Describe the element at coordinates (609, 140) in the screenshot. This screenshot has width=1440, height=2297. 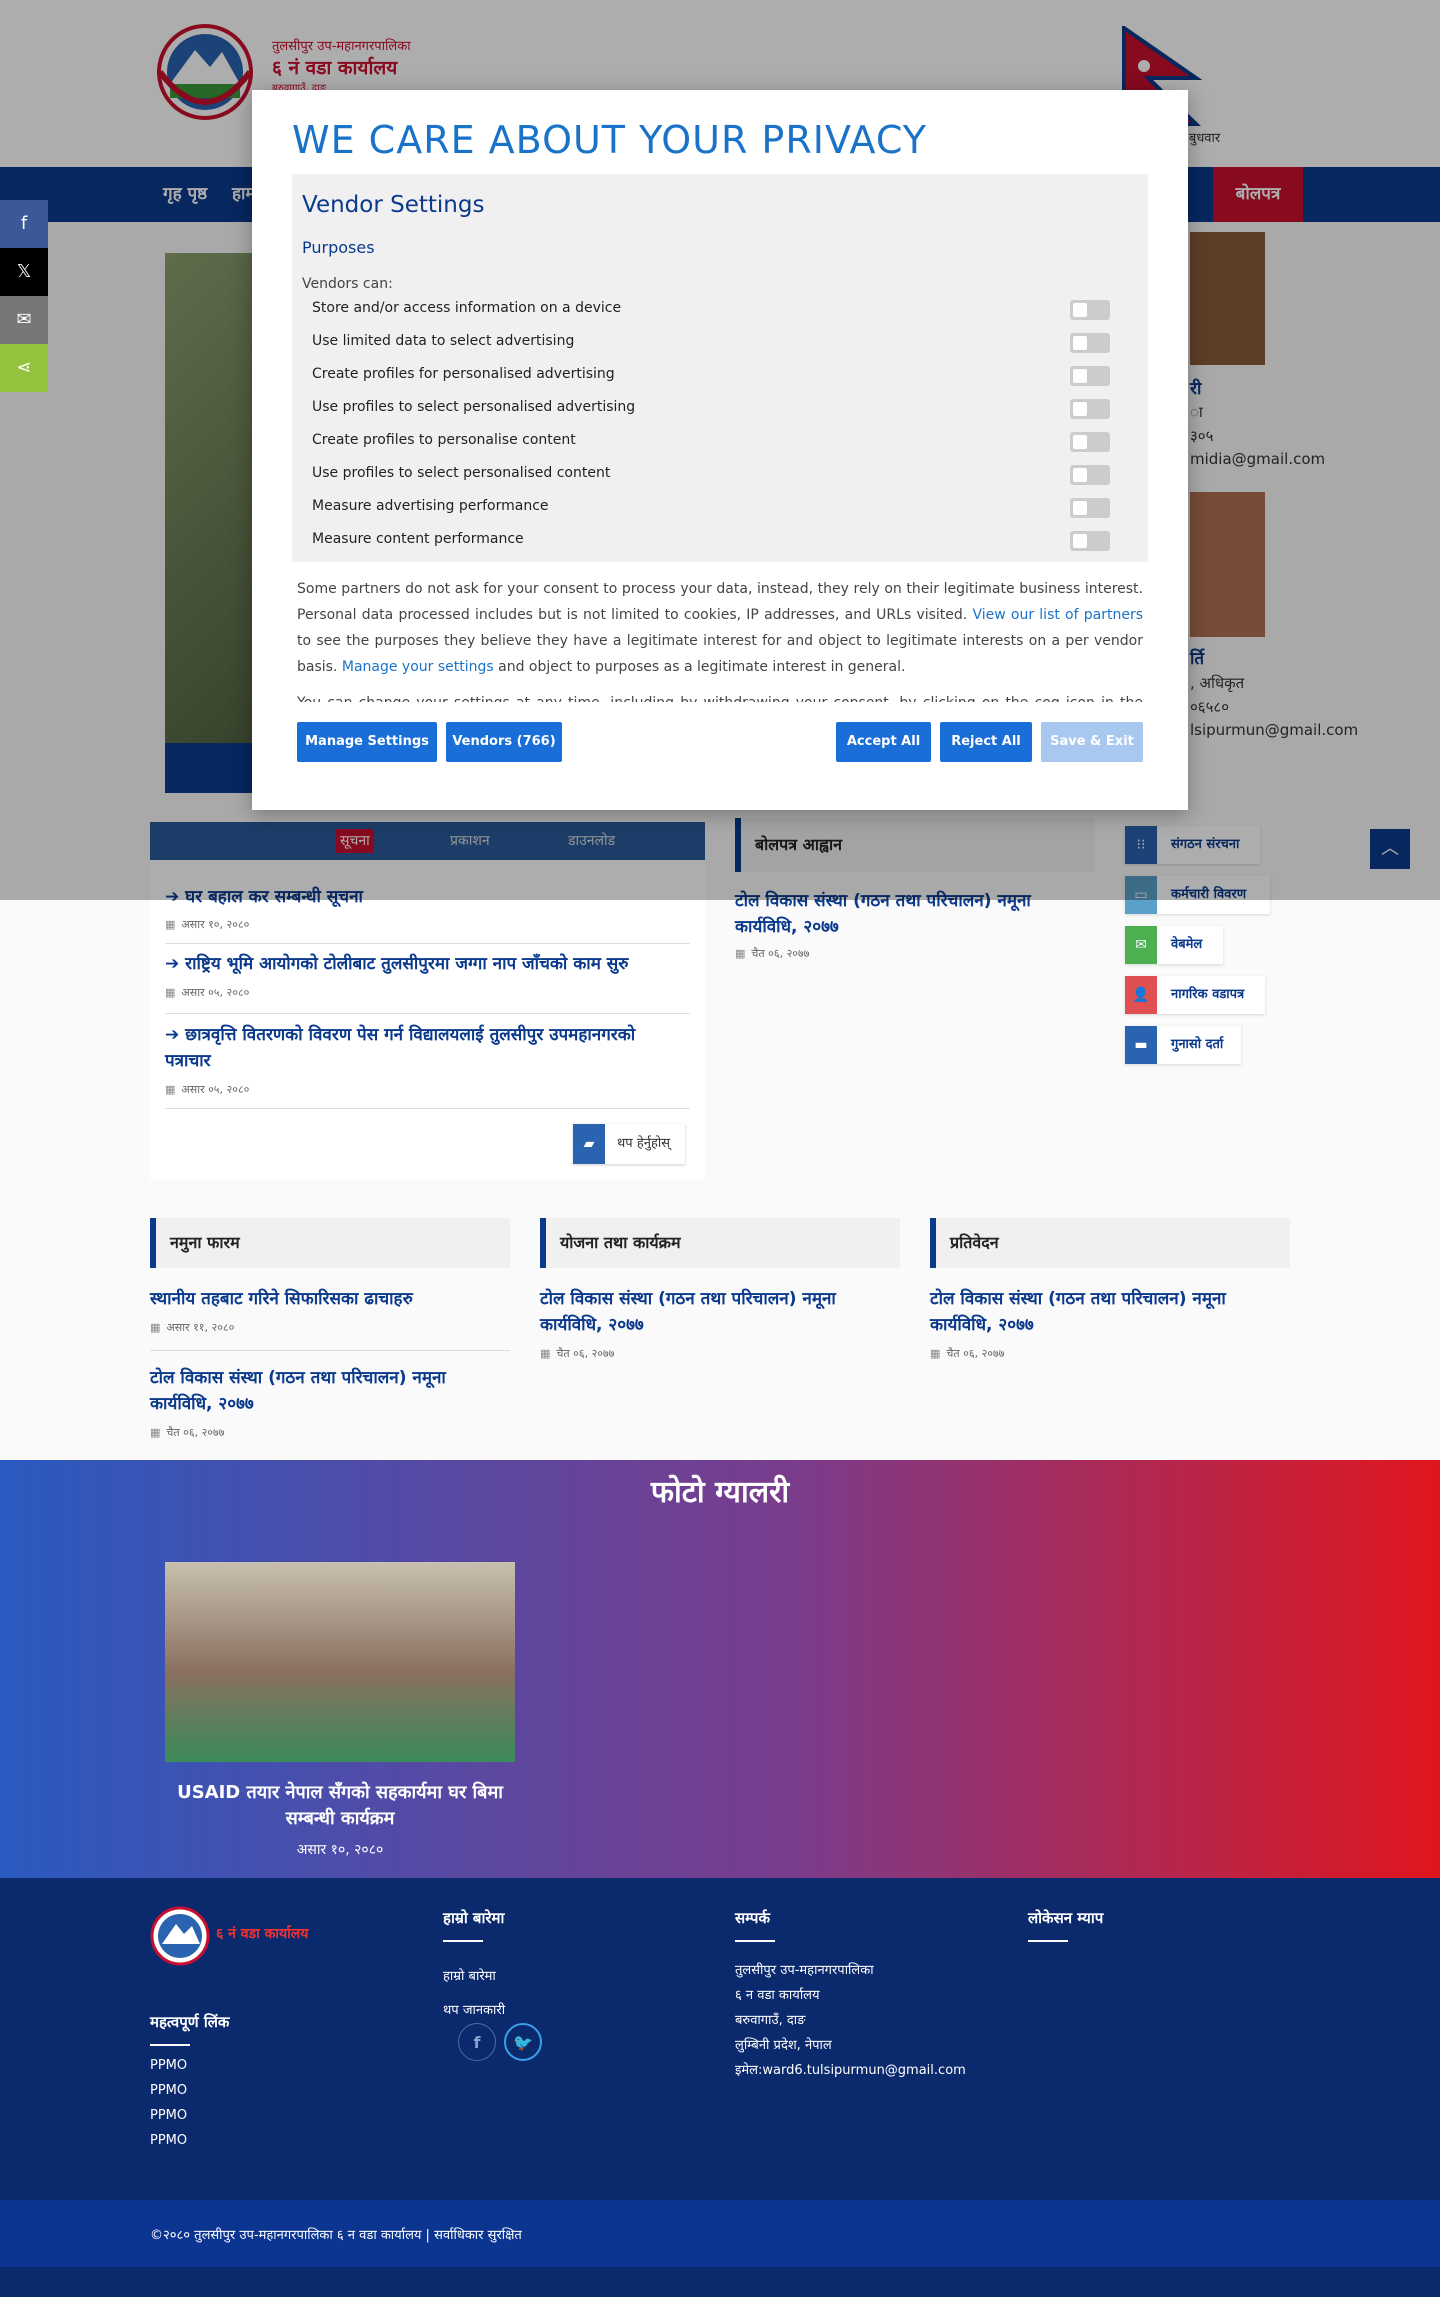
I see `modal-title: WE CARE ABOUT YOUR PRIVACY` at that location.